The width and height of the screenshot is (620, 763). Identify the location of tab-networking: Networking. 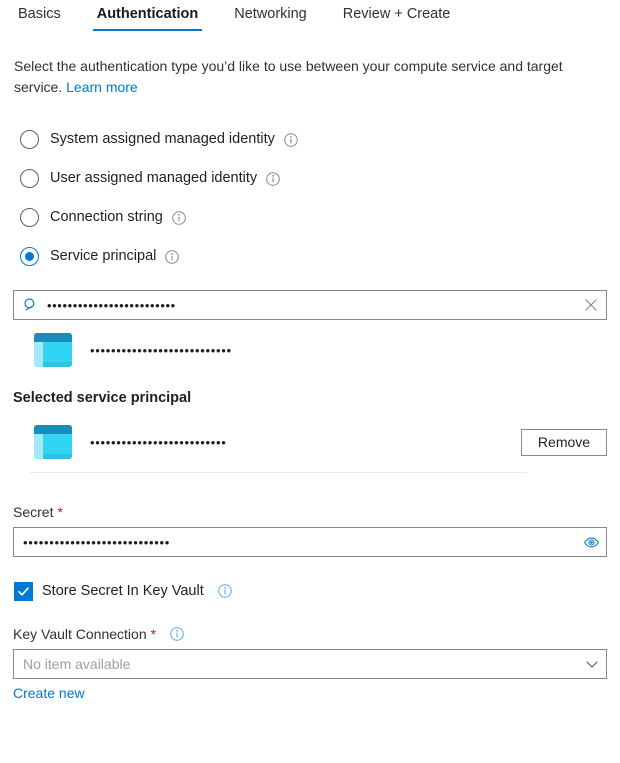
(270, 17).